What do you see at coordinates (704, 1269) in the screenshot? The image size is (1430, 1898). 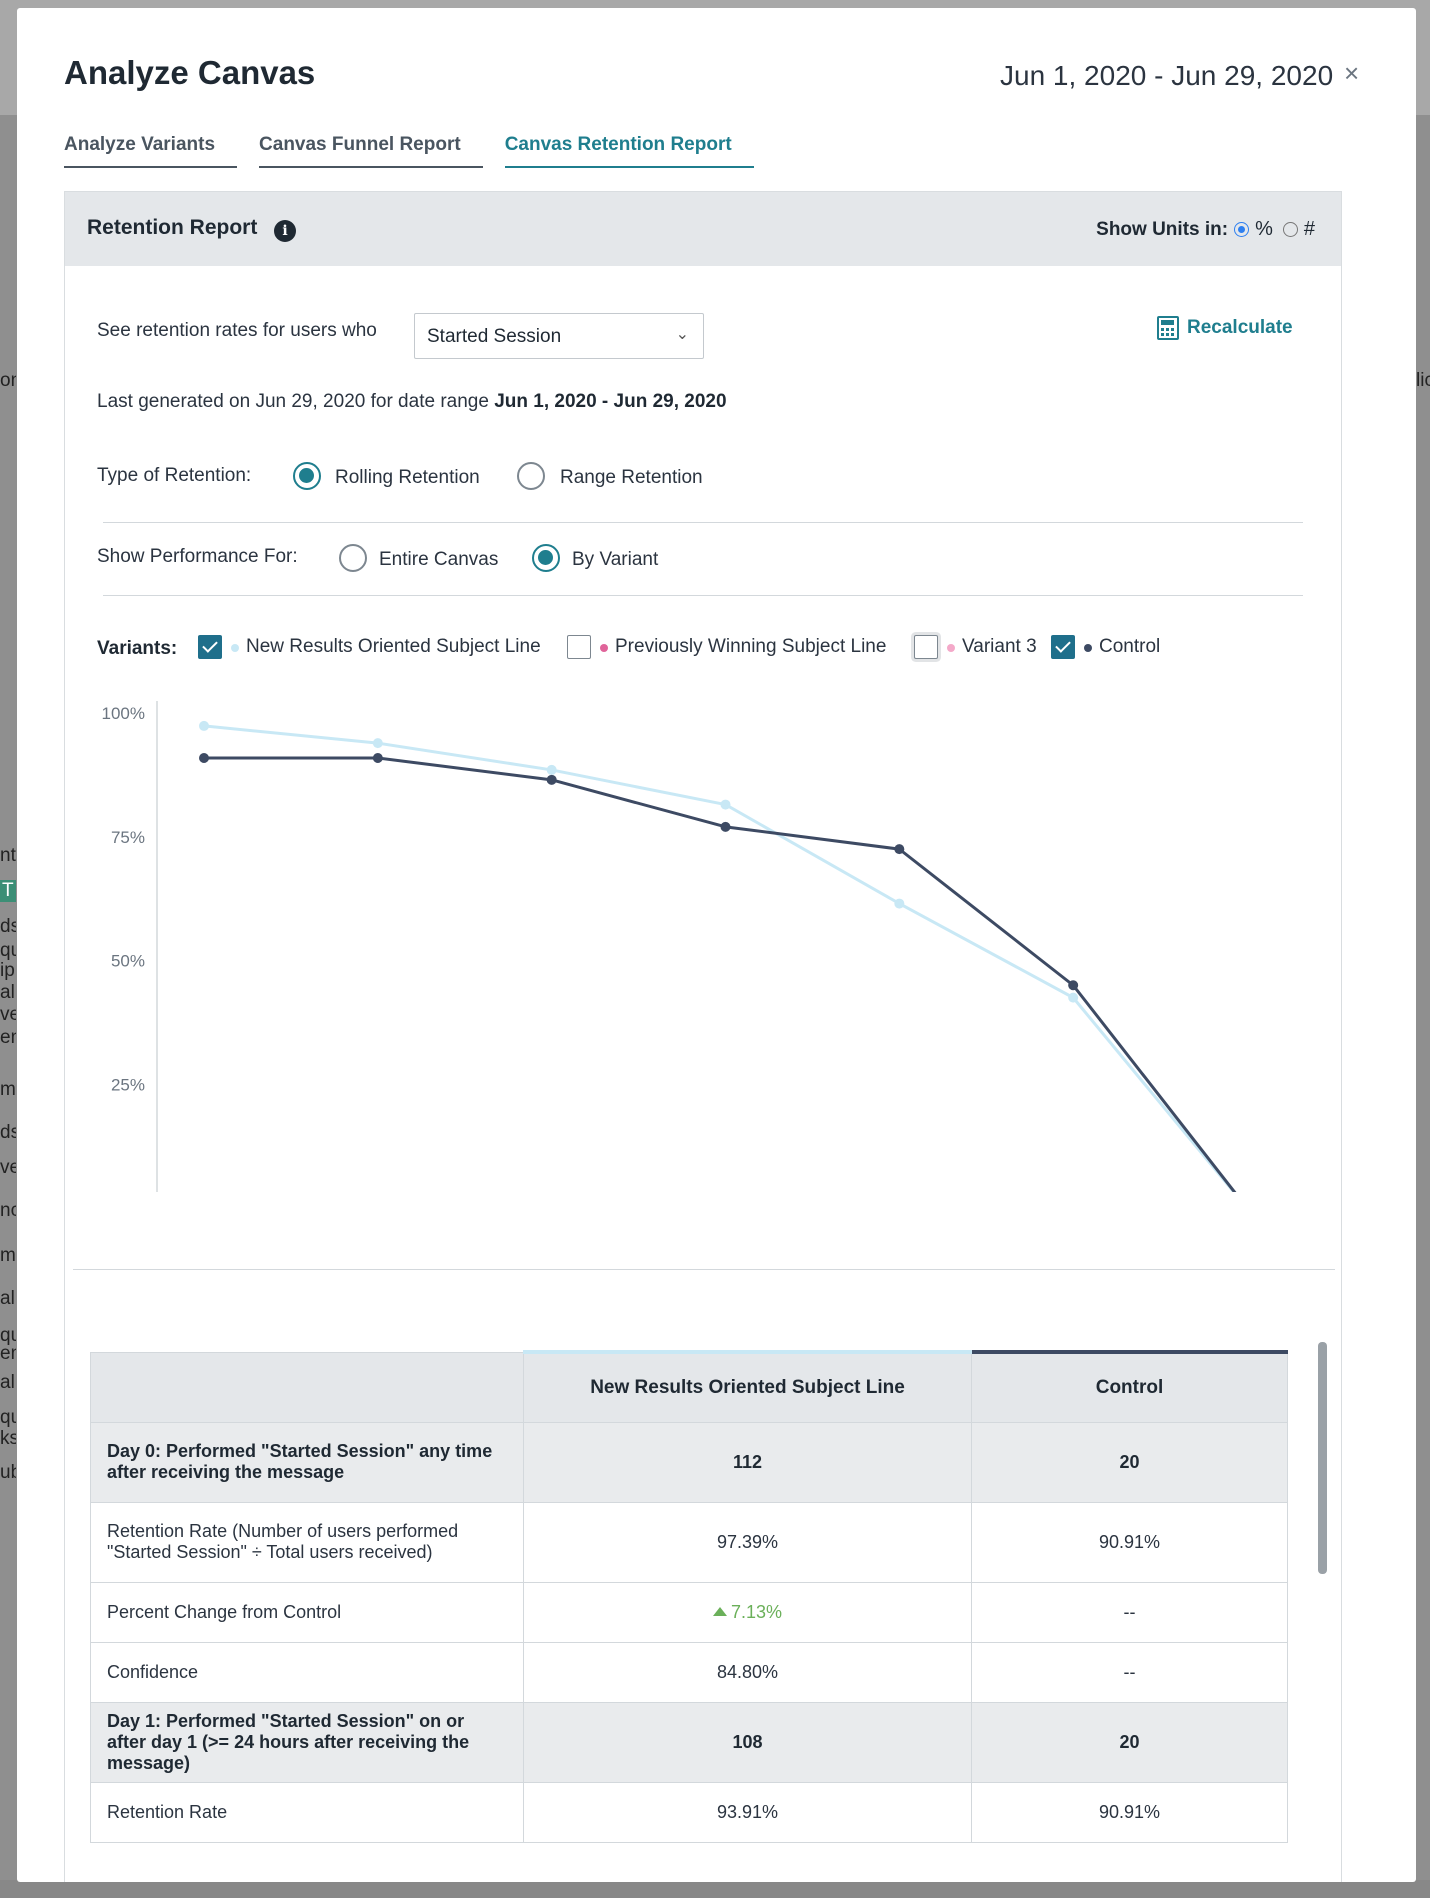 I see `divider` at bounding box center [704, 1269].